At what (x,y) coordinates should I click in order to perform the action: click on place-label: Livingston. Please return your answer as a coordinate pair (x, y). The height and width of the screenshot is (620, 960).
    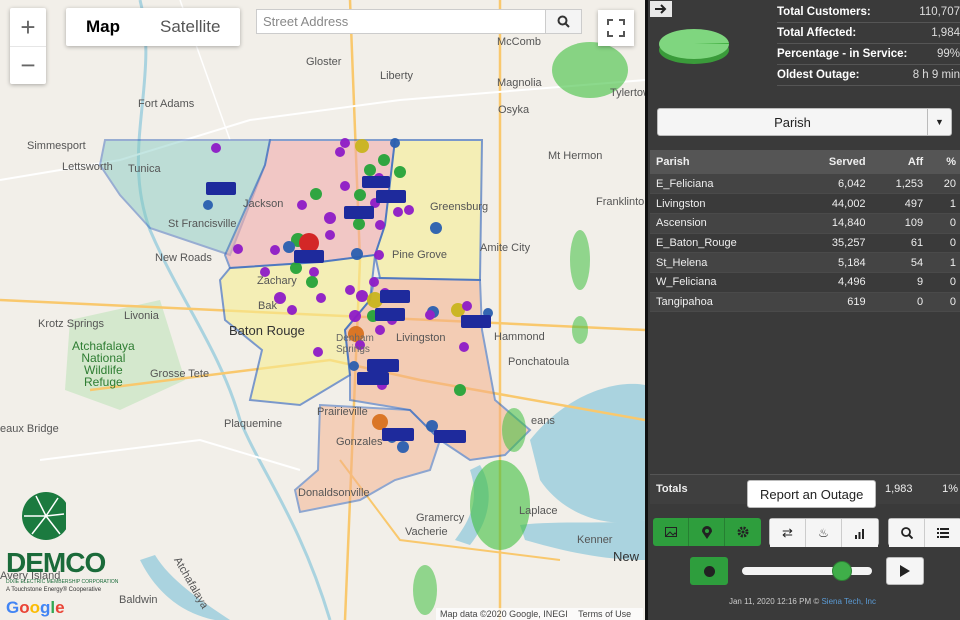
    Looking at the image, I should click on (421, 338).